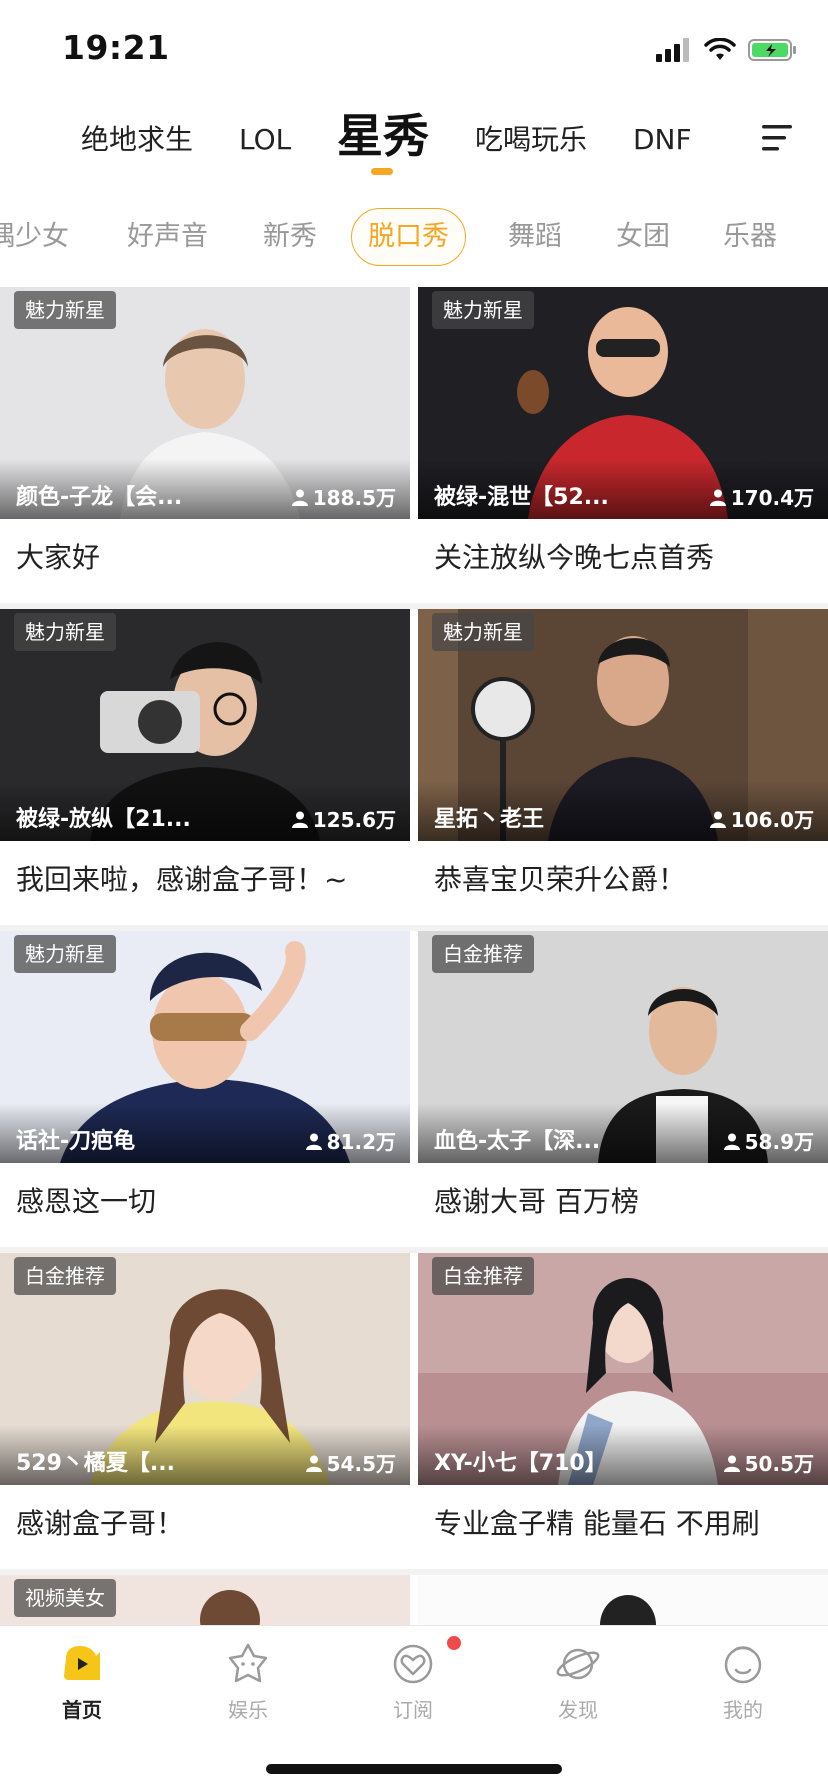 This screenshot has width=828, height=1792. What do you see at coordinates (205, 725) in the screenshot?
I see `stream-thumbnail: 魅力新星 被绿-放纵【21... 125.6万` at bounding box center [205, 725].